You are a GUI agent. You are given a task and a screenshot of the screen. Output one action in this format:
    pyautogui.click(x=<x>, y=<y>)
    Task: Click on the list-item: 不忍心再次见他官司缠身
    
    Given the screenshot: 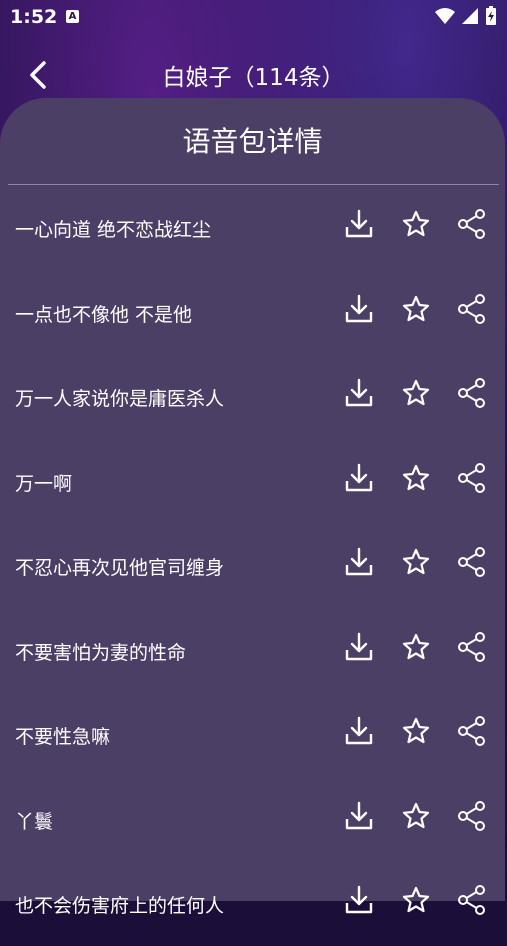 What is the action you would take?
    pyautogui.click(x=252, y=565)
    